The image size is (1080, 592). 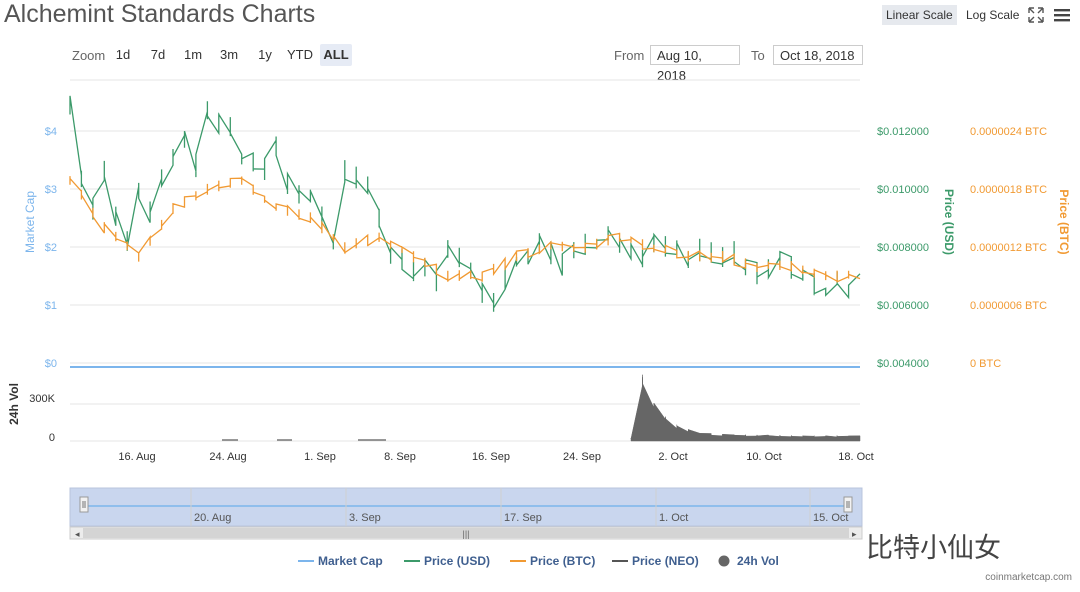 I want to click on scroll-left-arrow: ◂, so click(x=77, y=534).